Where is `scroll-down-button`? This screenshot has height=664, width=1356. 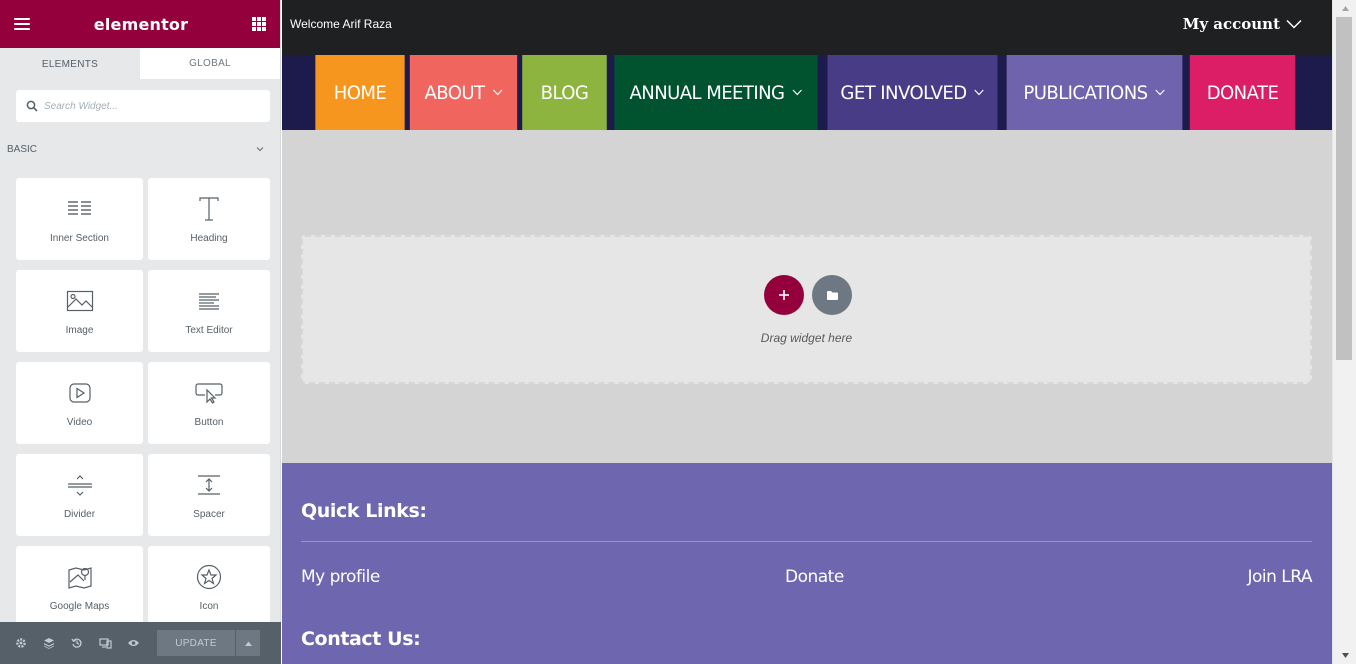 scroll-down-button is located at coordinates (1344, 655).